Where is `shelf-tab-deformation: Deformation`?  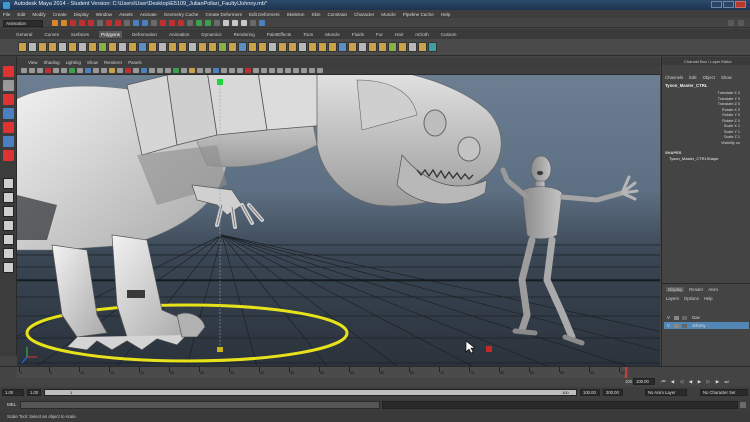 shelf-tab-deformation: Deformation is located at coordinates (144, 34).